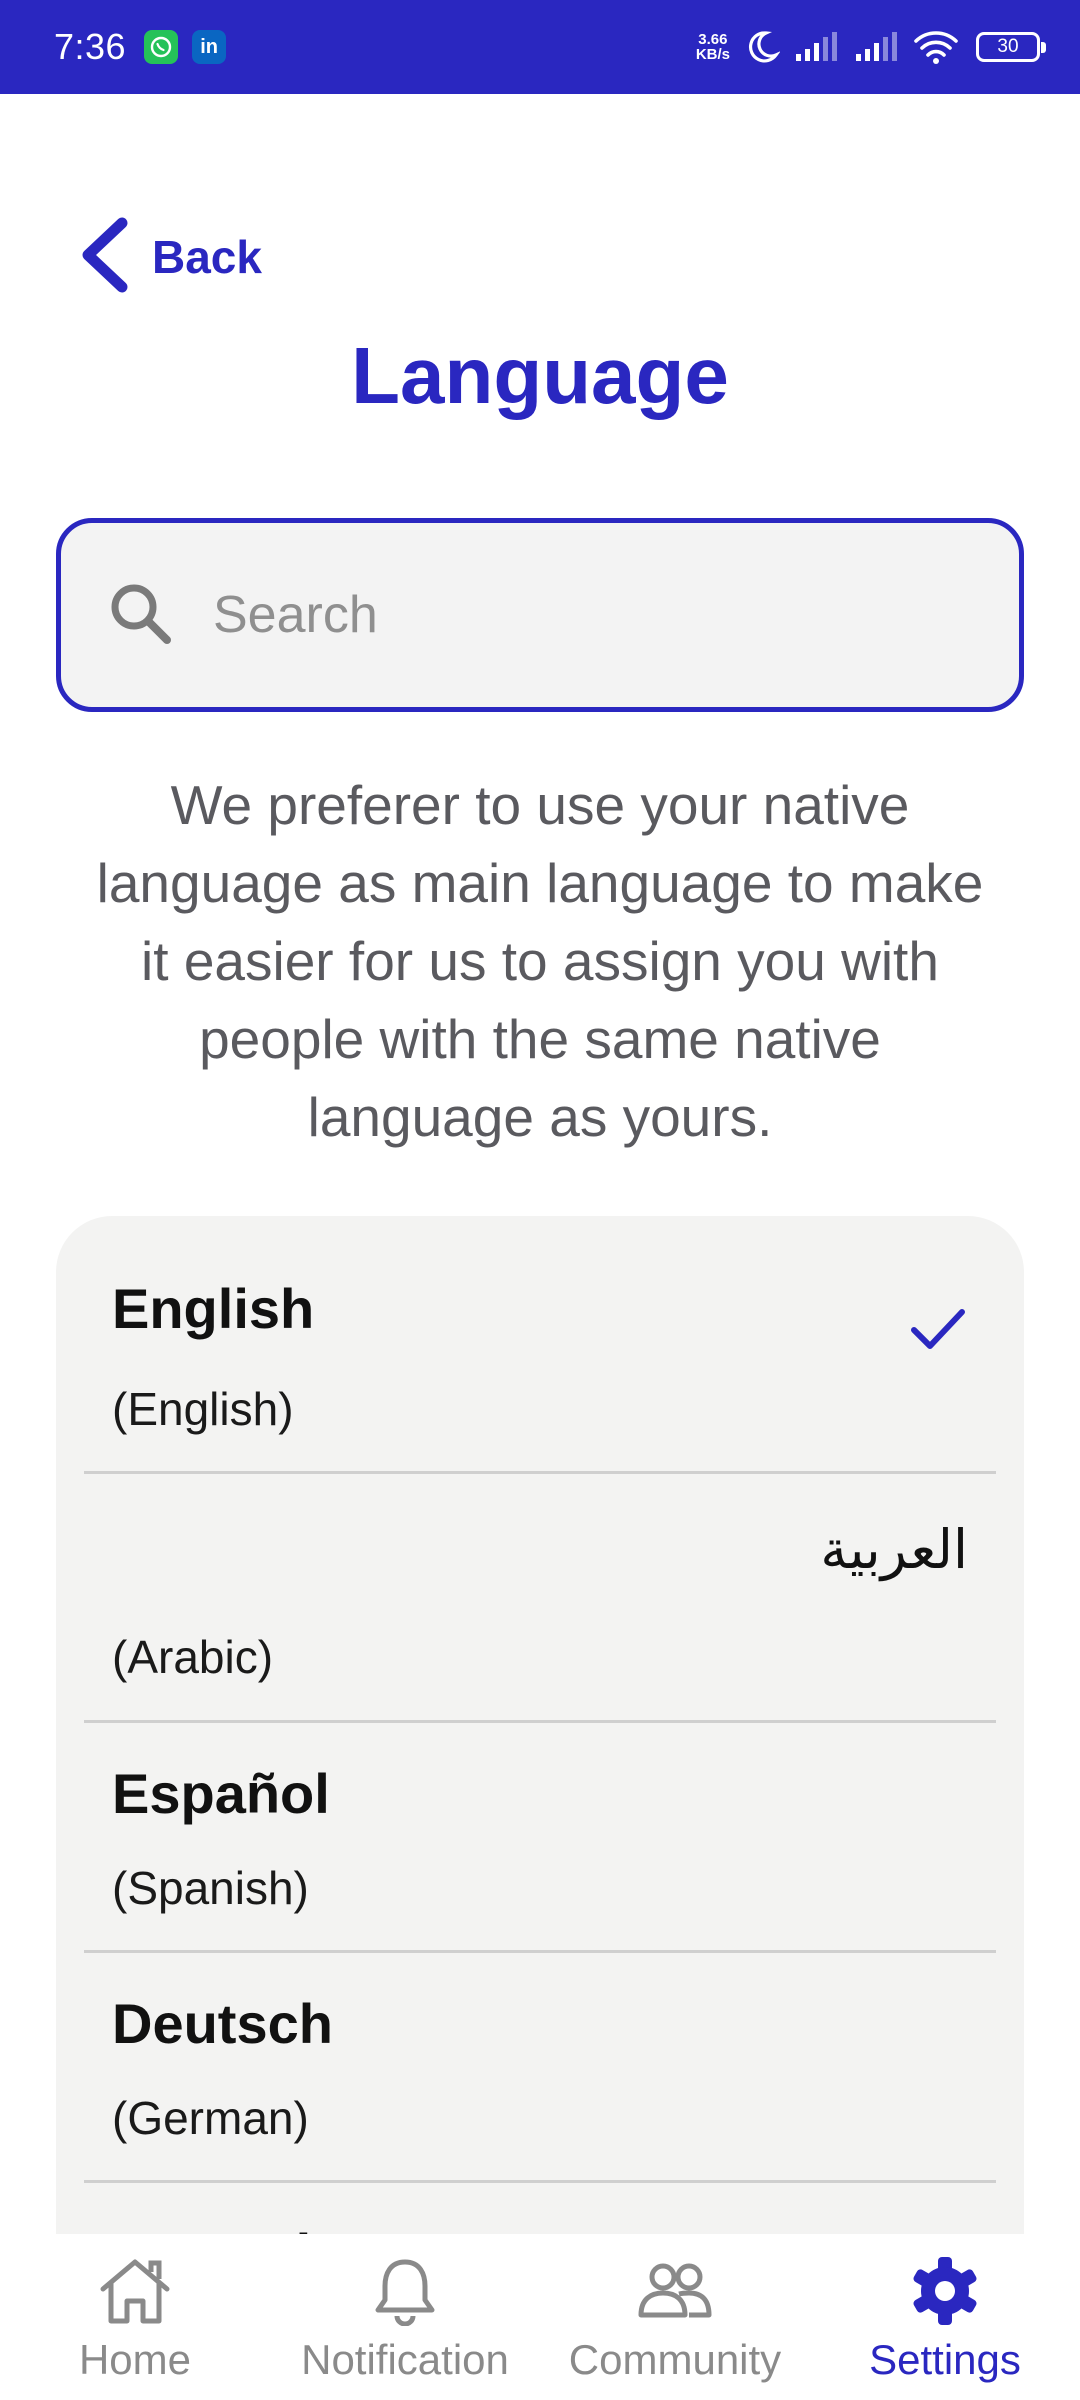  I want to click on nav-item-community: Community, so click(675, 2317).